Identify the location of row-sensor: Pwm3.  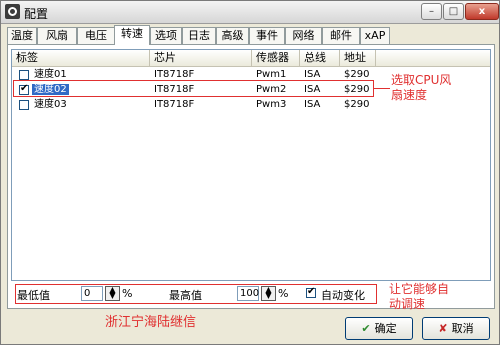
(271, 104).